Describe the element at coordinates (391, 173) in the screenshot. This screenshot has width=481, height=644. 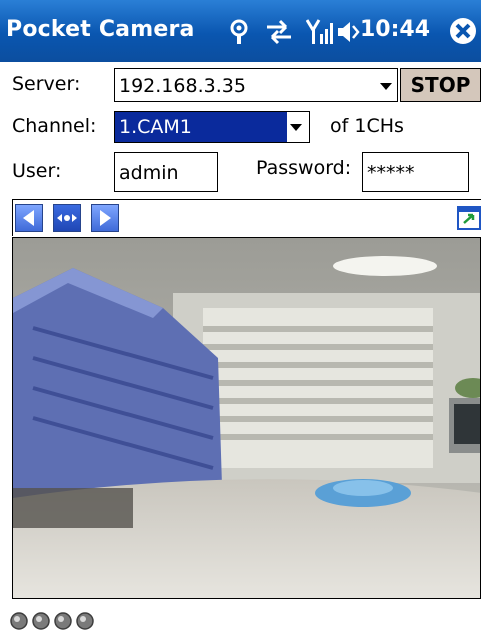
I see `password-value: *****` at that location.